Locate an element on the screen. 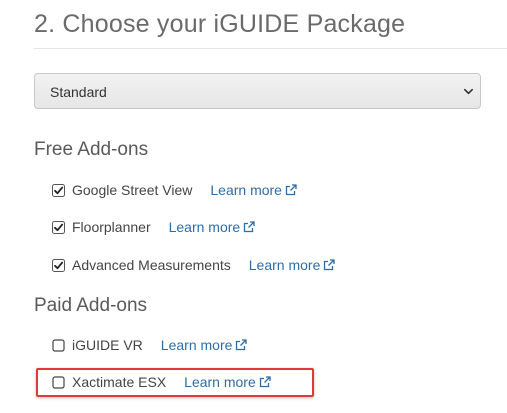 This screenshot has height=413, width=507. addon-label-iguide-vr: iGUIDE VR is located at coordinates (107, 345).